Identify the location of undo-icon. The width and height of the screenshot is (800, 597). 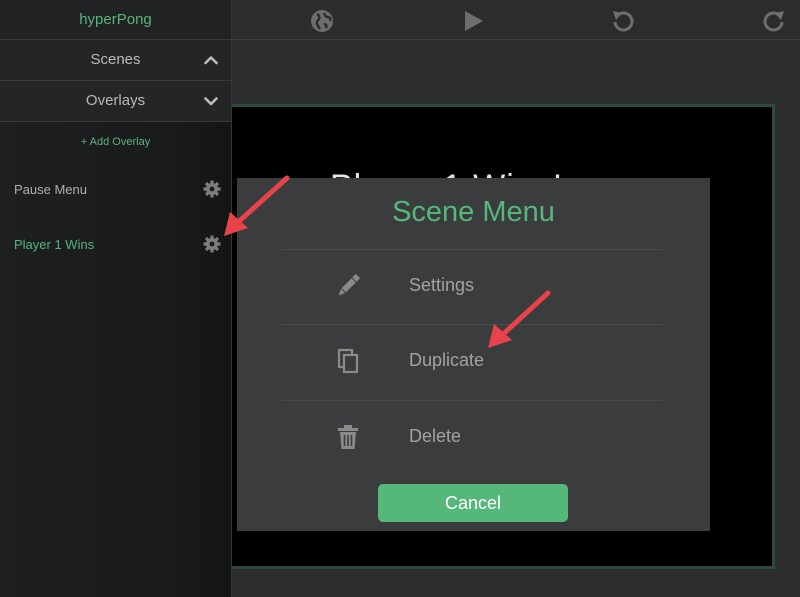
(623, 21).